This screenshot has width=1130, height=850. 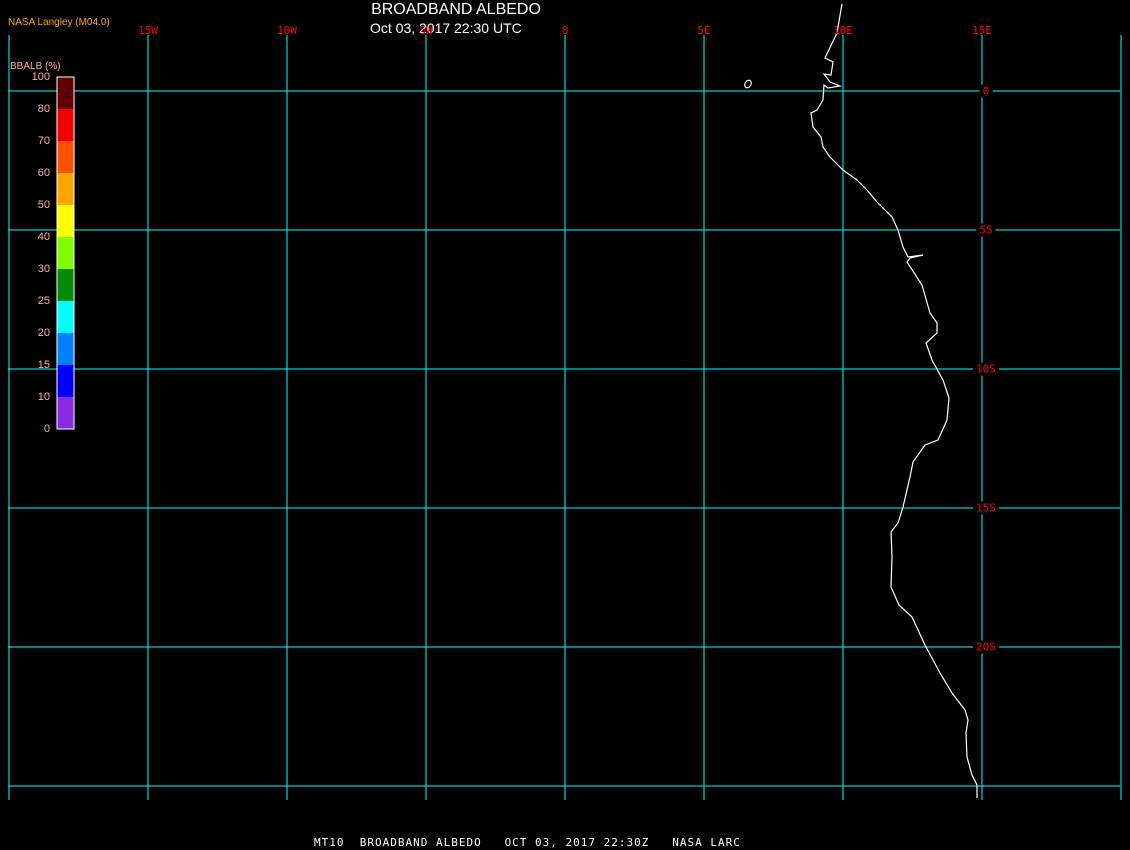 What do you see at coordinates (565, 30) in the screenshot?
I see `longitude-label: 0` at bounding box center [565, 30].